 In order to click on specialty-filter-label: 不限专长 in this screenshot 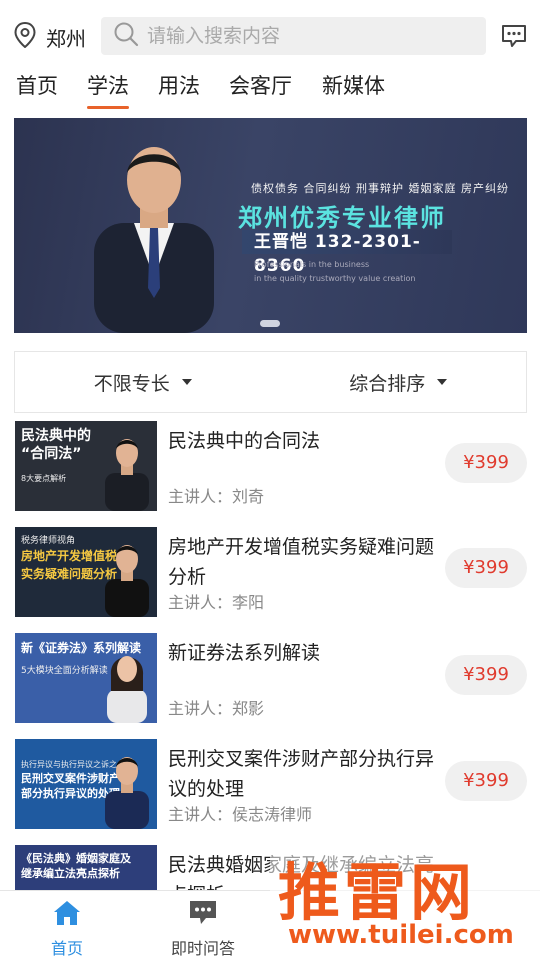, I will do `click(131, 383)`.